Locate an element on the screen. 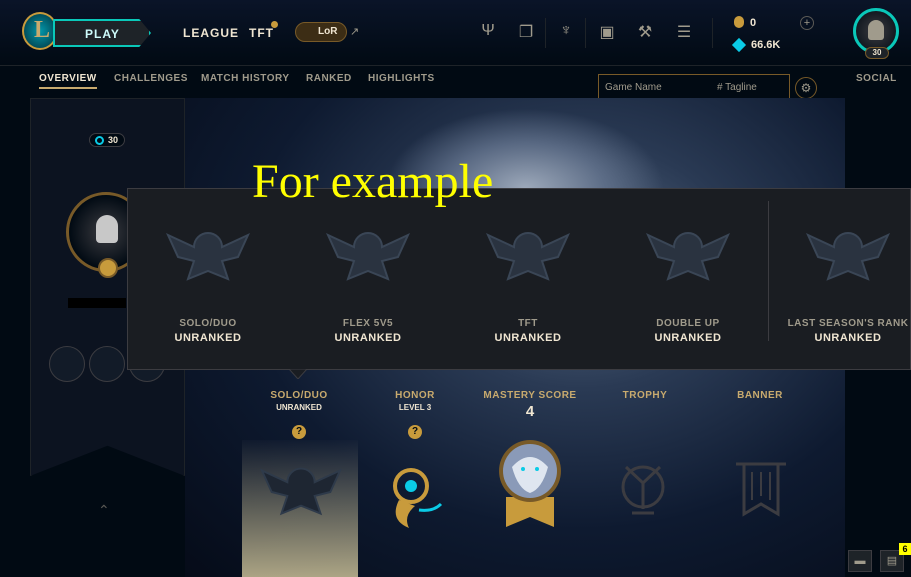 This screenshot has height=577, width=911. crest-icon: ♆ is located at coordinates (566, 32).